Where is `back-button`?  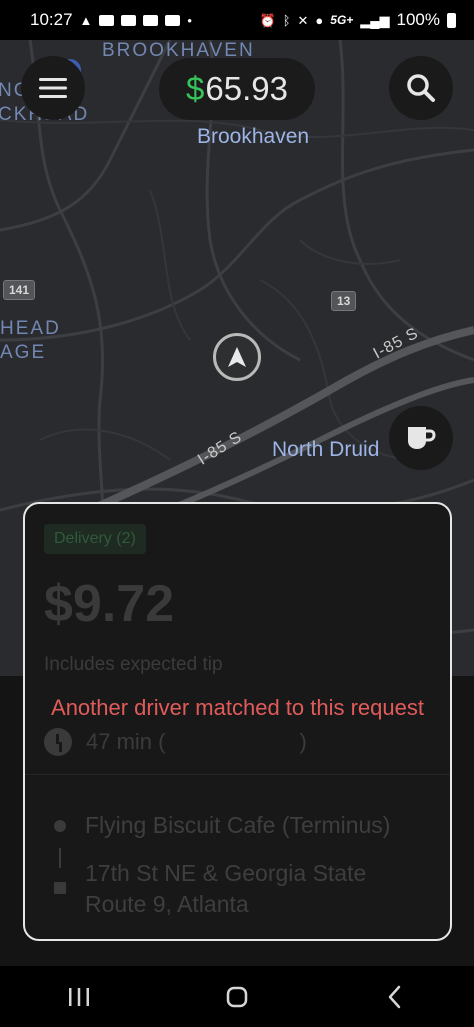
back-button is located at coordinates (395, 997).